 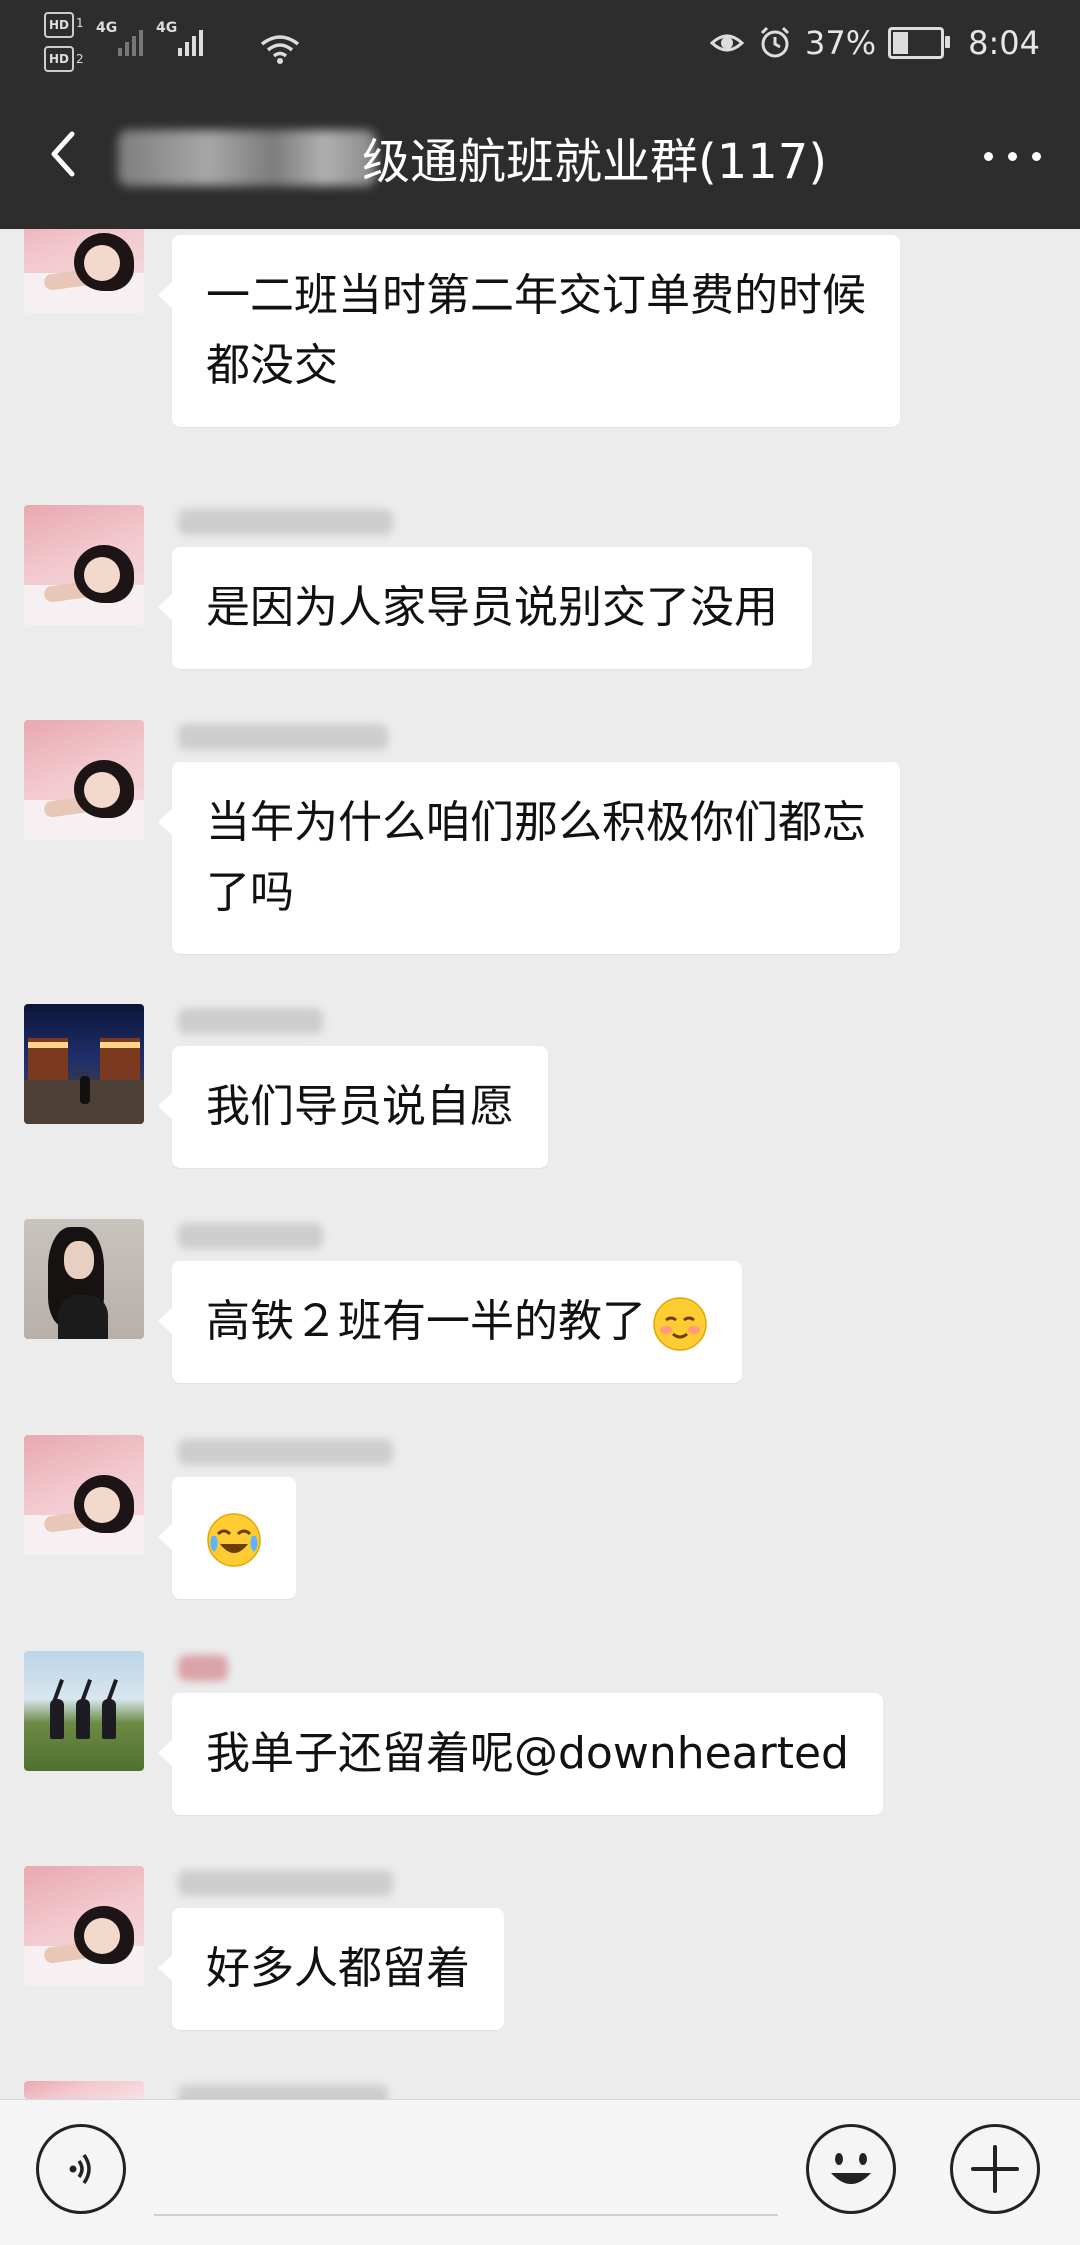 What do you see at coordinates (529, 858) in the screenshot?
I see `message-bubble: 当年为什么咱们那么积极你们都忘 了吗` at bounding box center [529, 858].